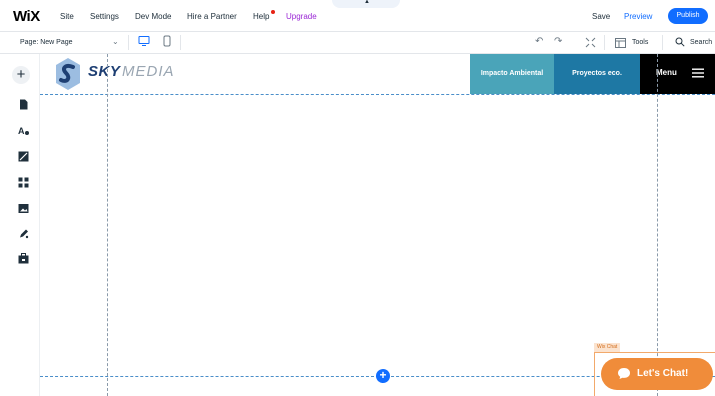 This screenshot has height=396, width=715. I want to click on editor-sub-bar: Page: New Page ⌄ ↶ ↷ Tools Search, so click(357, 43).